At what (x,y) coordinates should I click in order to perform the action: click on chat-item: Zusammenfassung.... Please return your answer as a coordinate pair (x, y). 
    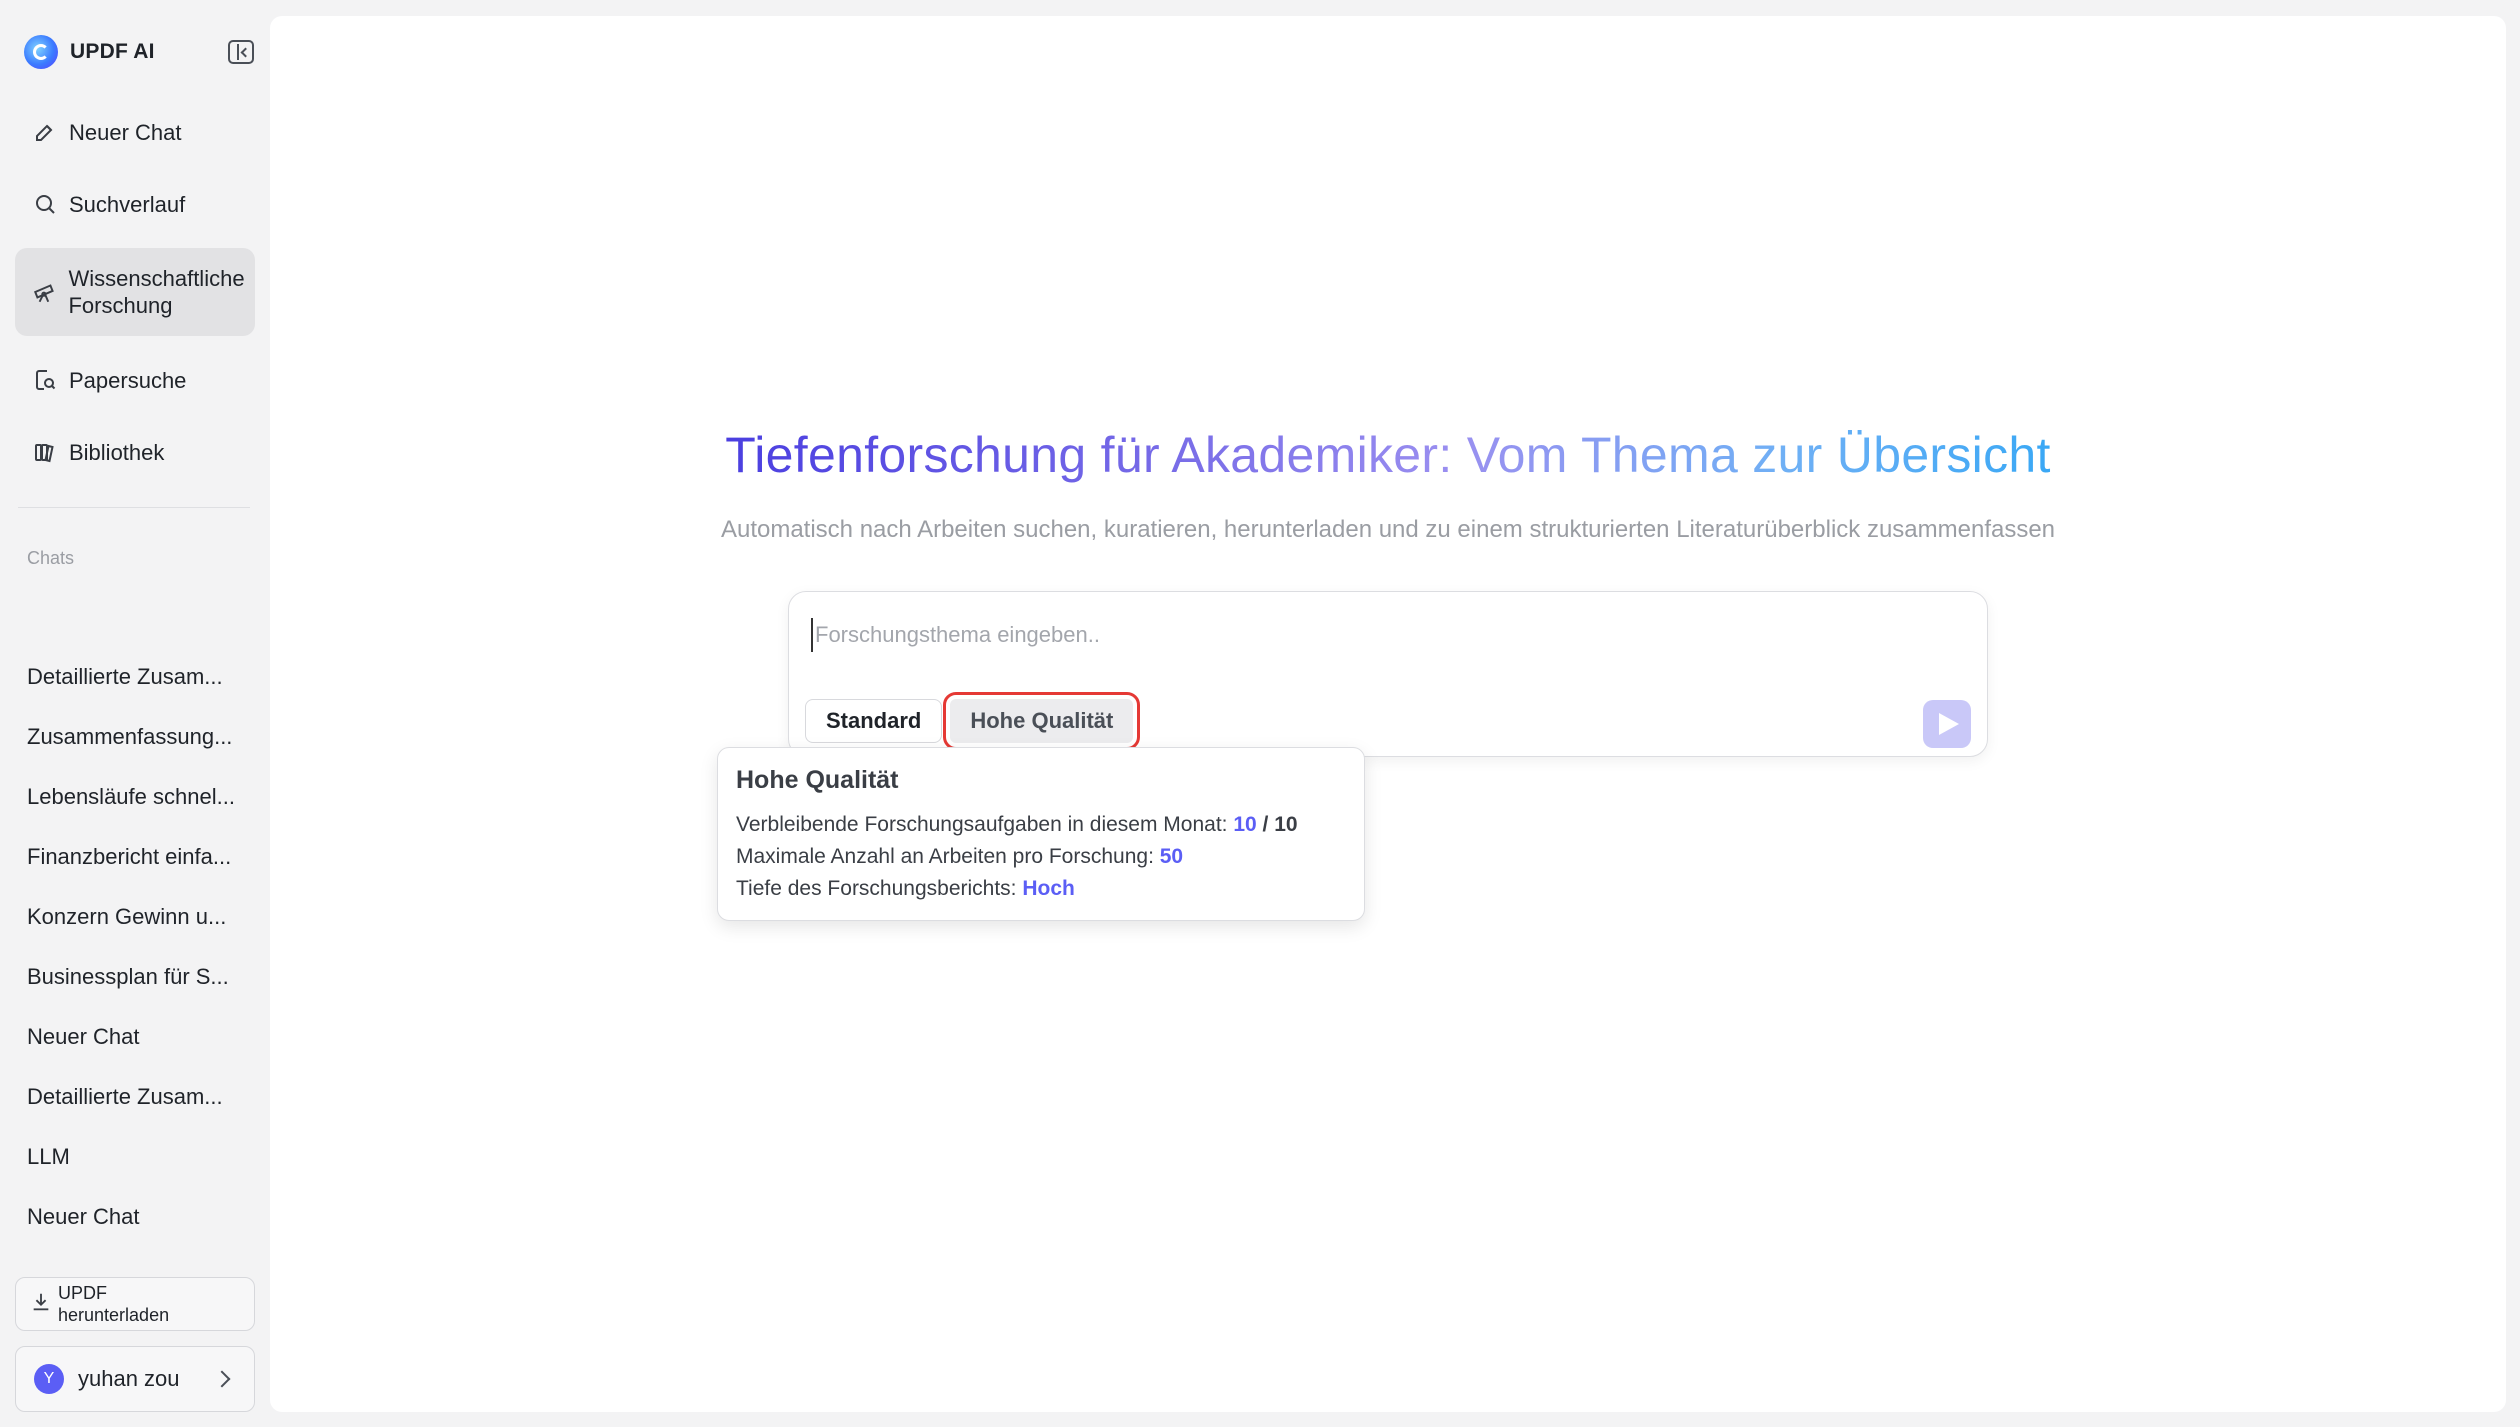
    Looking at the image, I should click on (142, 747).